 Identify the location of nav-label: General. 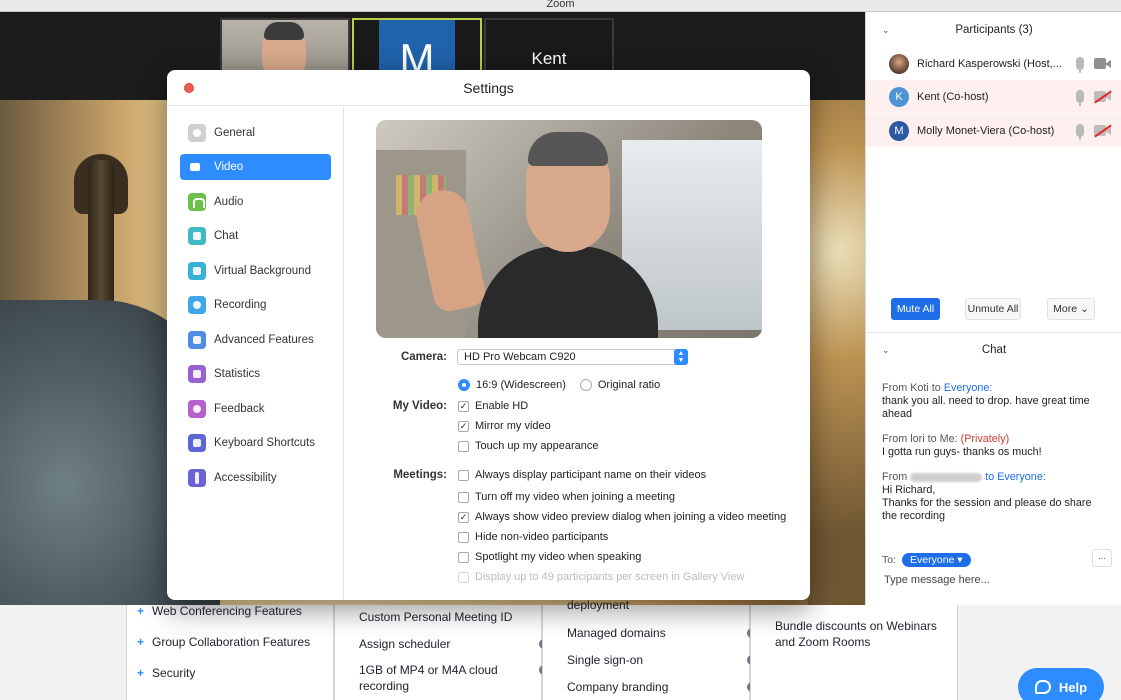
(234, 133).